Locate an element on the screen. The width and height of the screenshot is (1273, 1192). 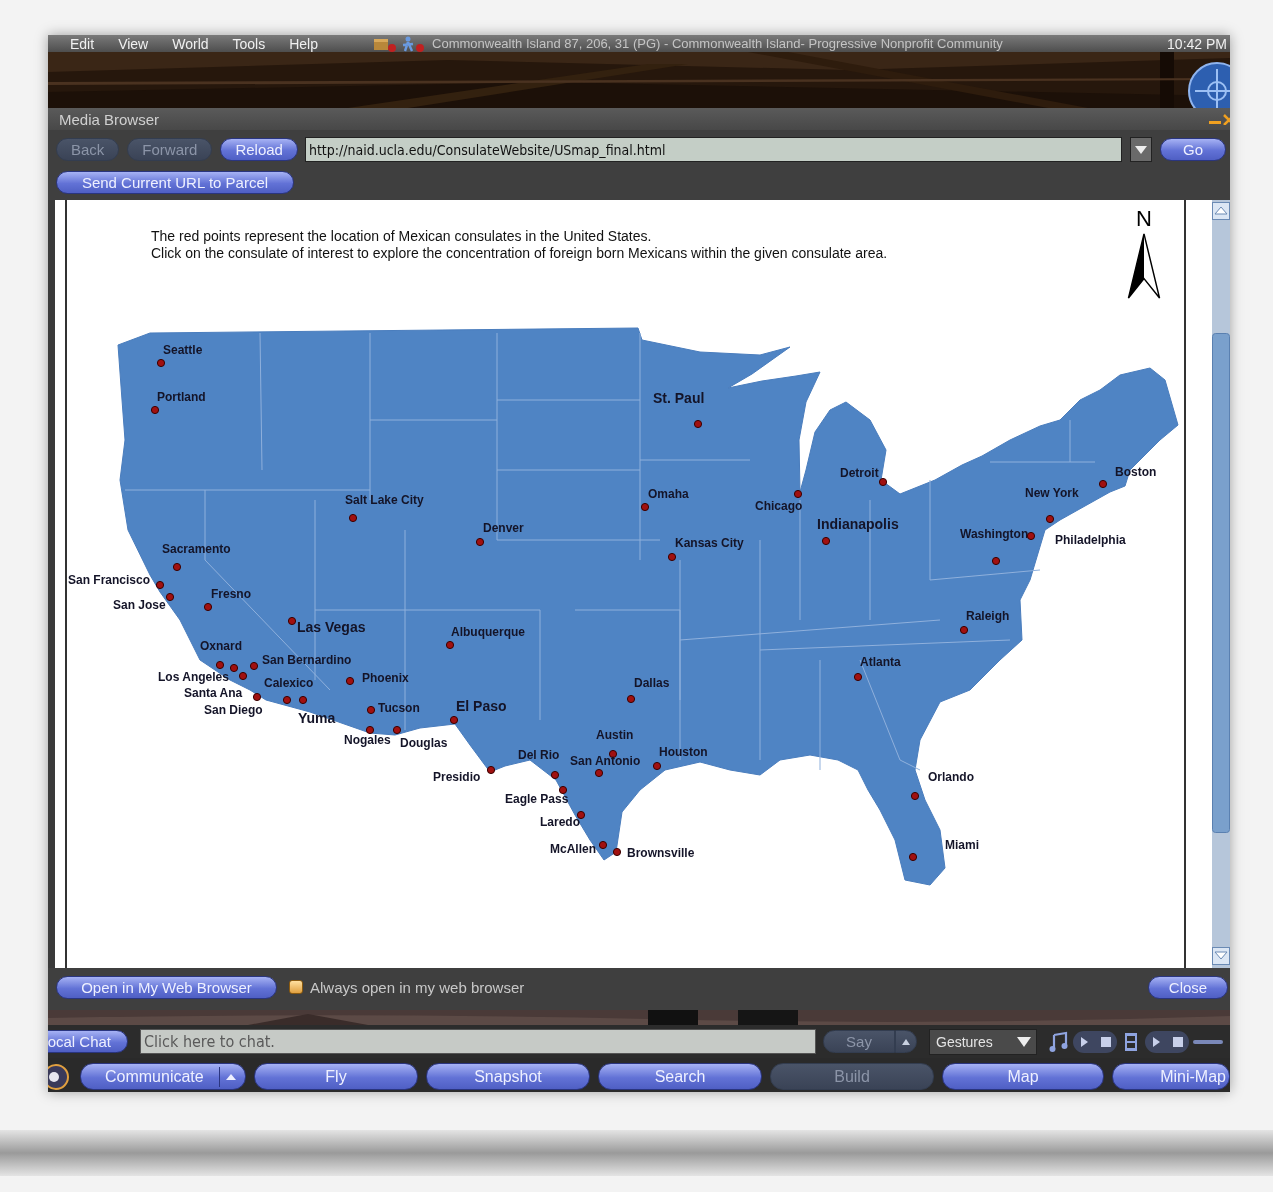
gestures-dropdown: Gestures is located at coordinates (983, 1041).